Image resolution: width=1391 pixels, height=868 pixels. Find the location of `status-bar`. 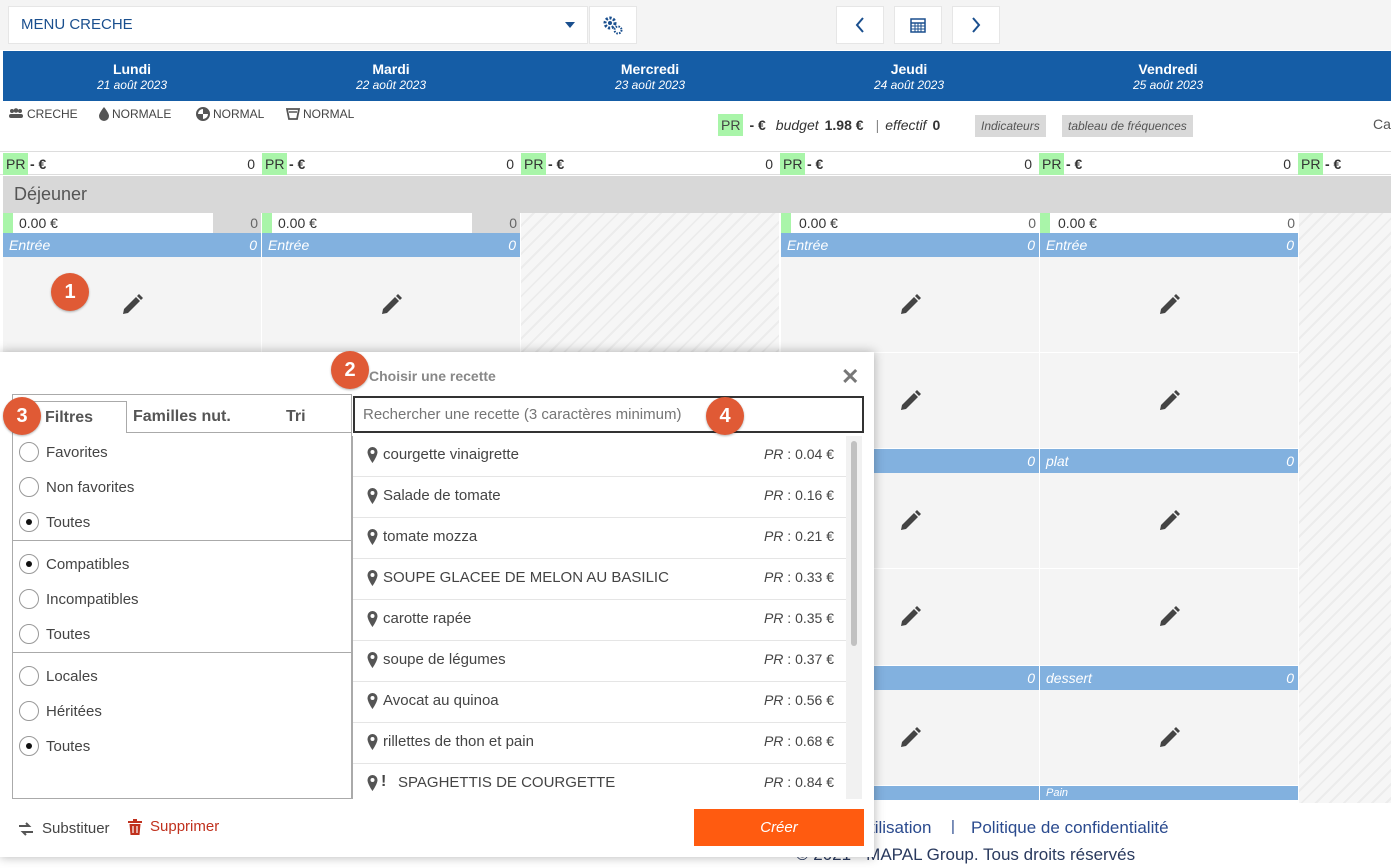

status-bar is located at coordinates (267, 223).